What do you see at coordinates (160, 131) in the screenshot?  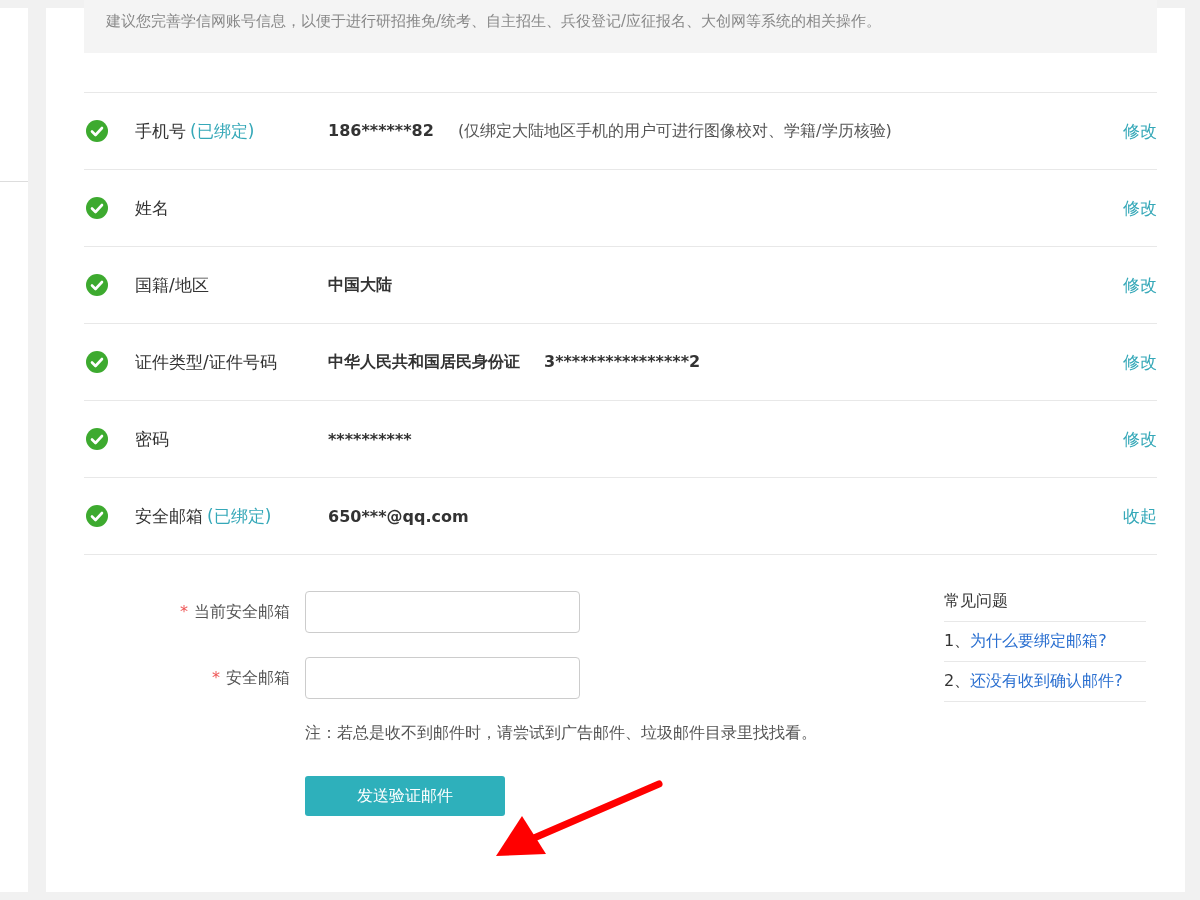 I see `field-label: 手机号` at bounding box center [160, 131].